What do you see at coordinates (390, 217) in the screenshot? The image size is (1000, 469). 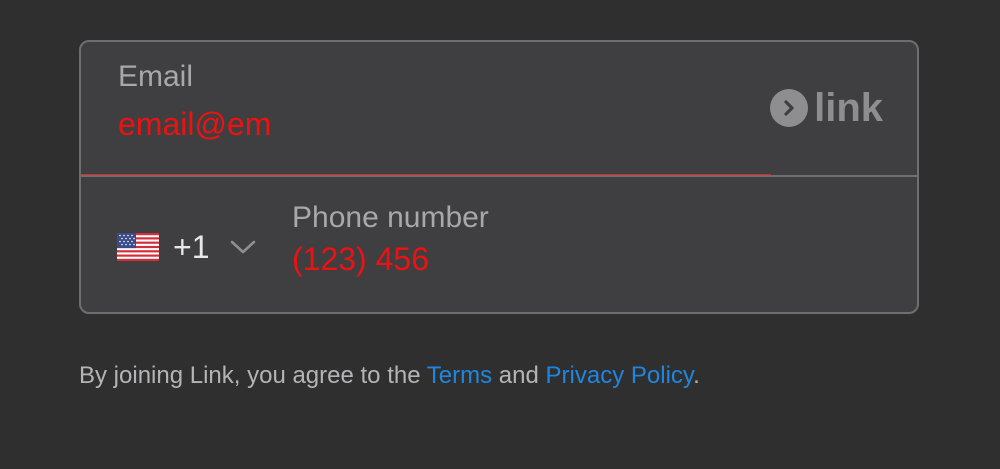 I see `phone-label: Phone number` at bounding box center [390, 217].